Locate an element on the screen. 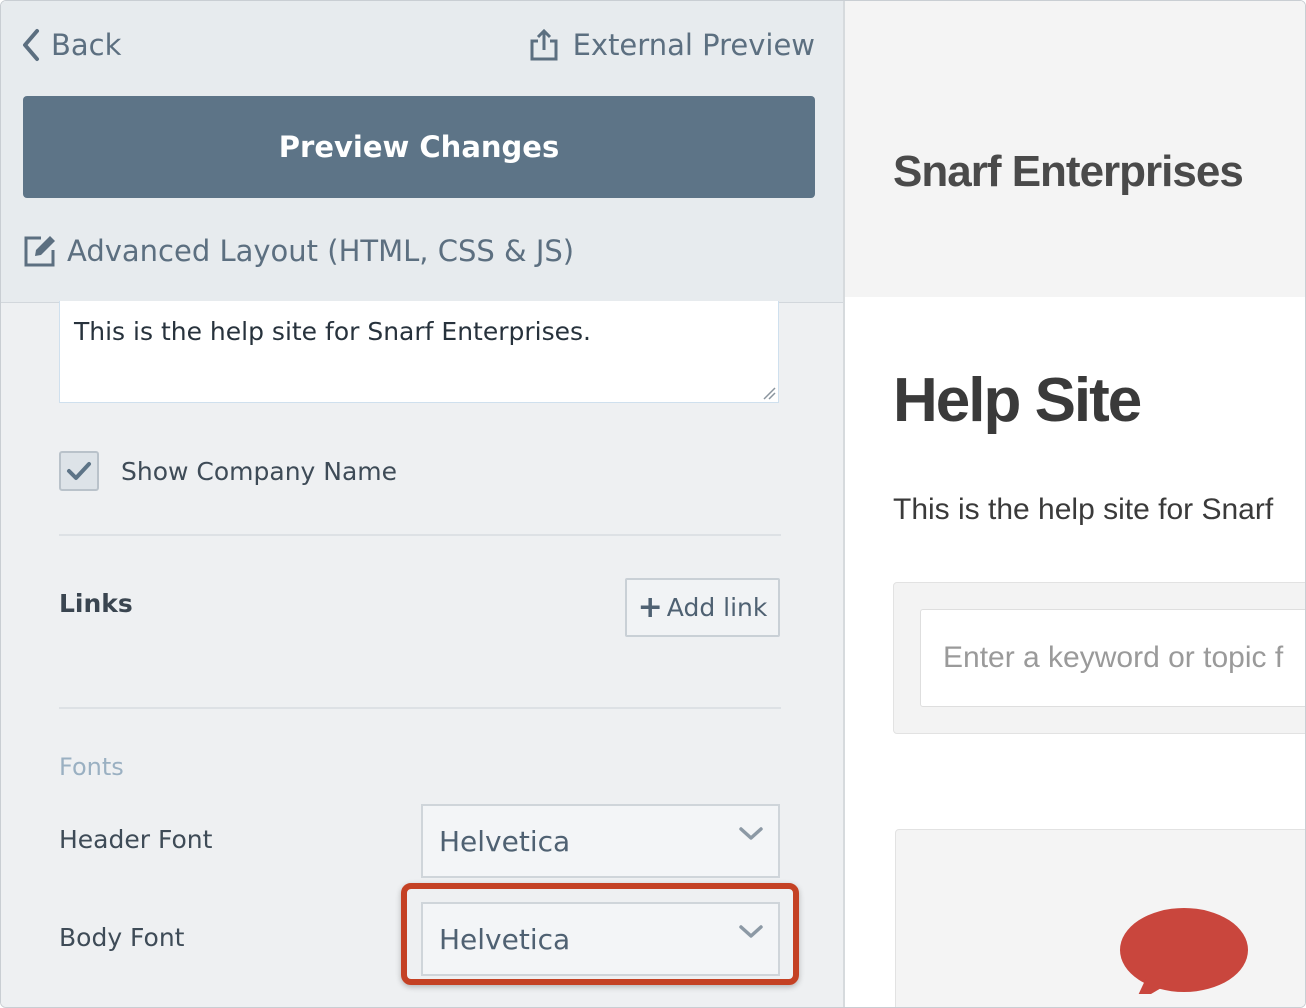 The image size is (1306, 1008). share-icon is located at coordinates (544, 44).